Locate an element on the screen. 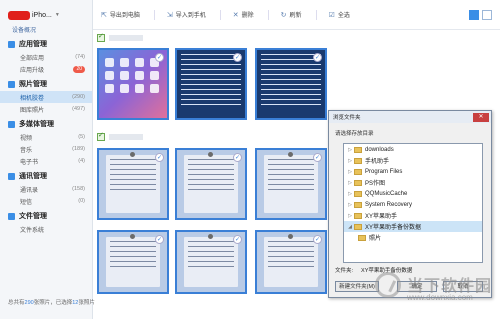 This screenshot has height=319, width=500. sidebar-item-sms: 短信 (0) is located at coordinates (46, 201).